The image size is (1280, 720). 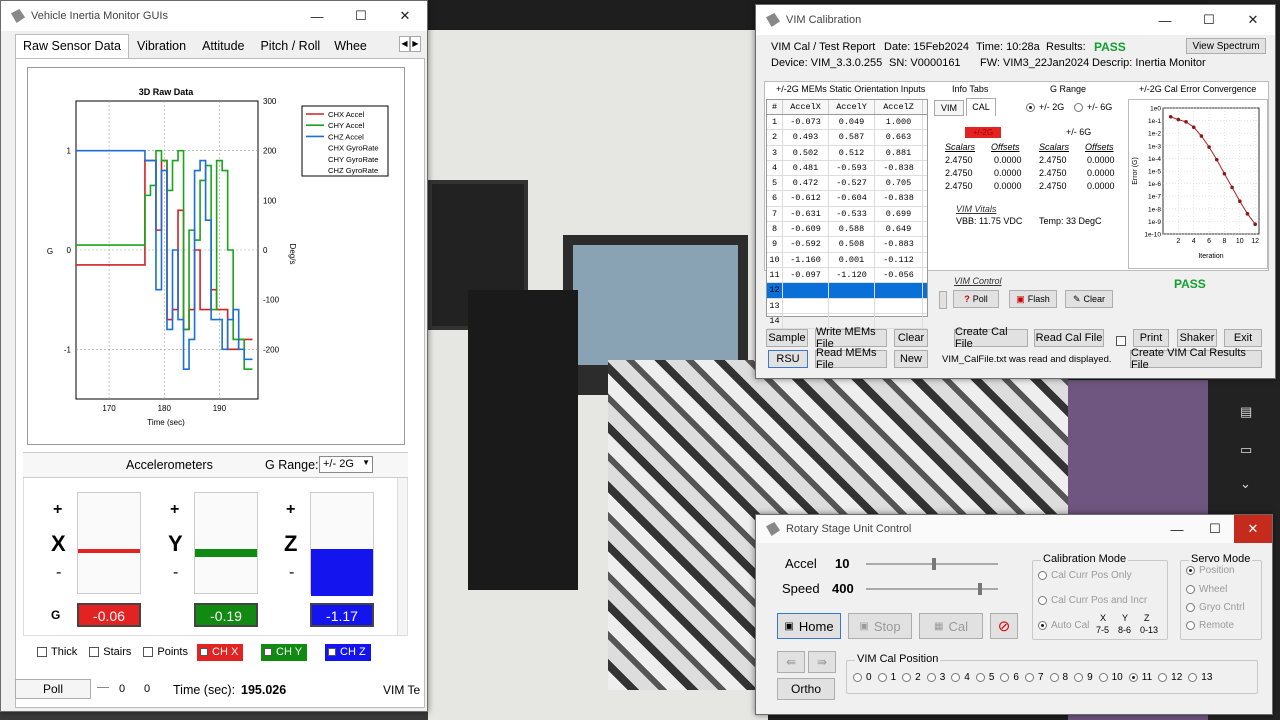 I want to click on g-range-6g-radio: +/- 6G, so click(x=1093, y=107).